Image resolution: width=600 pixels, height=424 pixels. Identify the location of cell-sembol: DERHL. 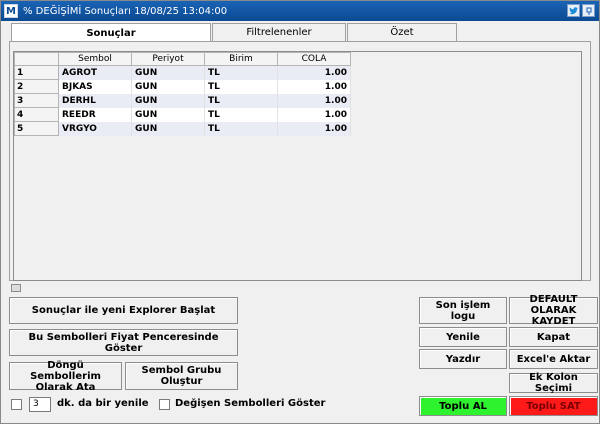
(95, 100).